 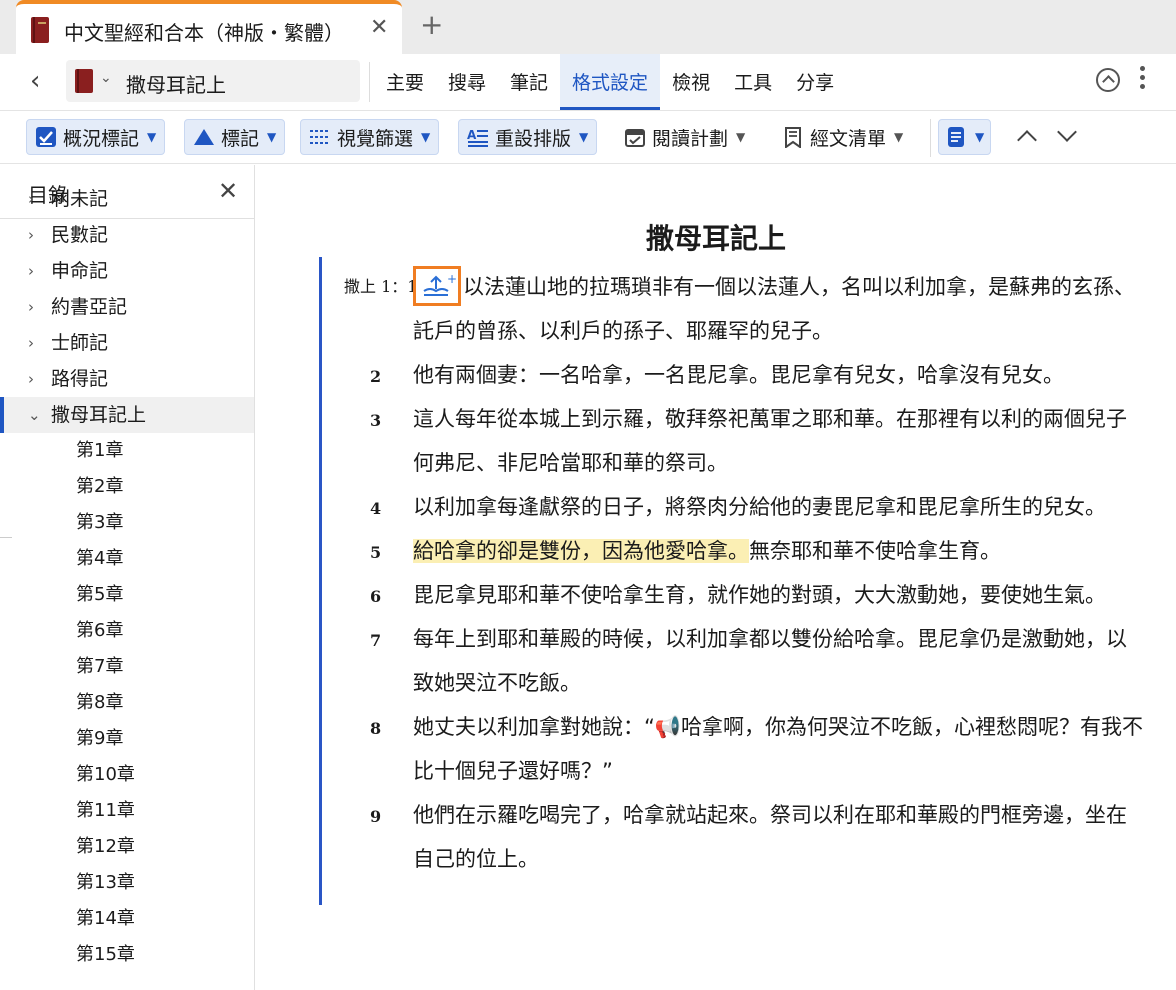 I want to click on checkbox-icon, so click(x=46, y=137).